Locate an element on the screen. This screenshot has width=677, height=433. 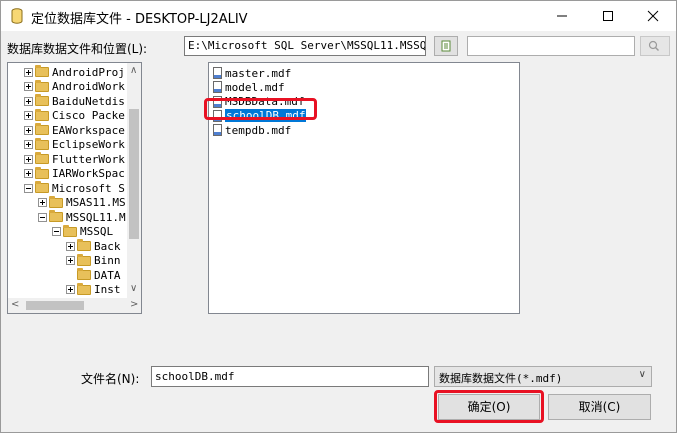
minimize-icon is located at coordinates (562, 16).